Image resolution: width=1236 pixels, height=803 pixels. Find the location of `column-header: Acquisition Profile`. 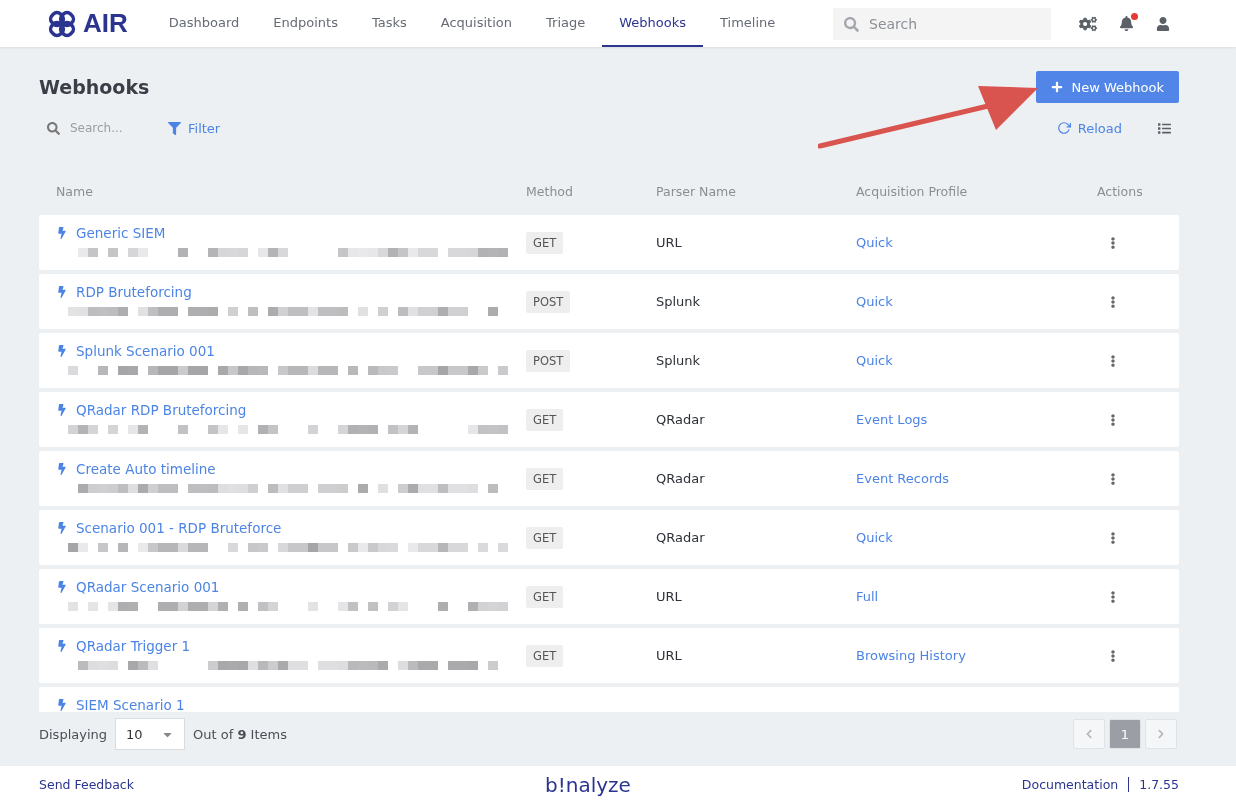

column-header: Acquisition Profile is located at coordinates (912, 191).